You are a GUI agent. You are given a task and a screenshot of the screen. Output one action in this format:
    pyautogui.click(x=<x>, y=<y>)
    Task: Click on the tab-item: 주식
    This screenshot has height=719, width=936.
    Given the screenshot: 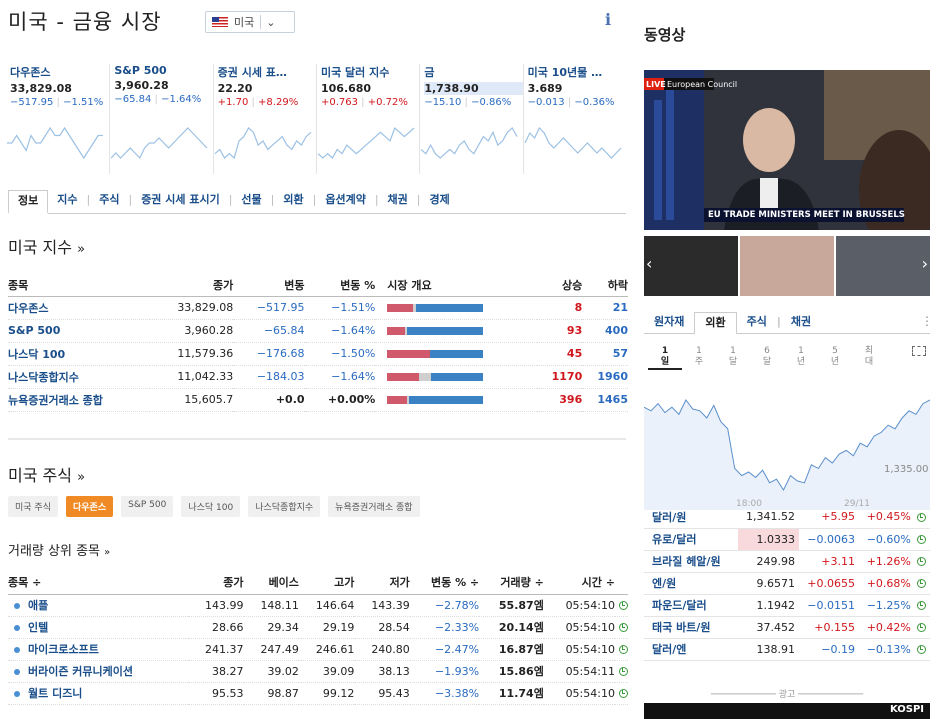 What is the action you would take?
    pyautogui.click(x=109, y=201)
    